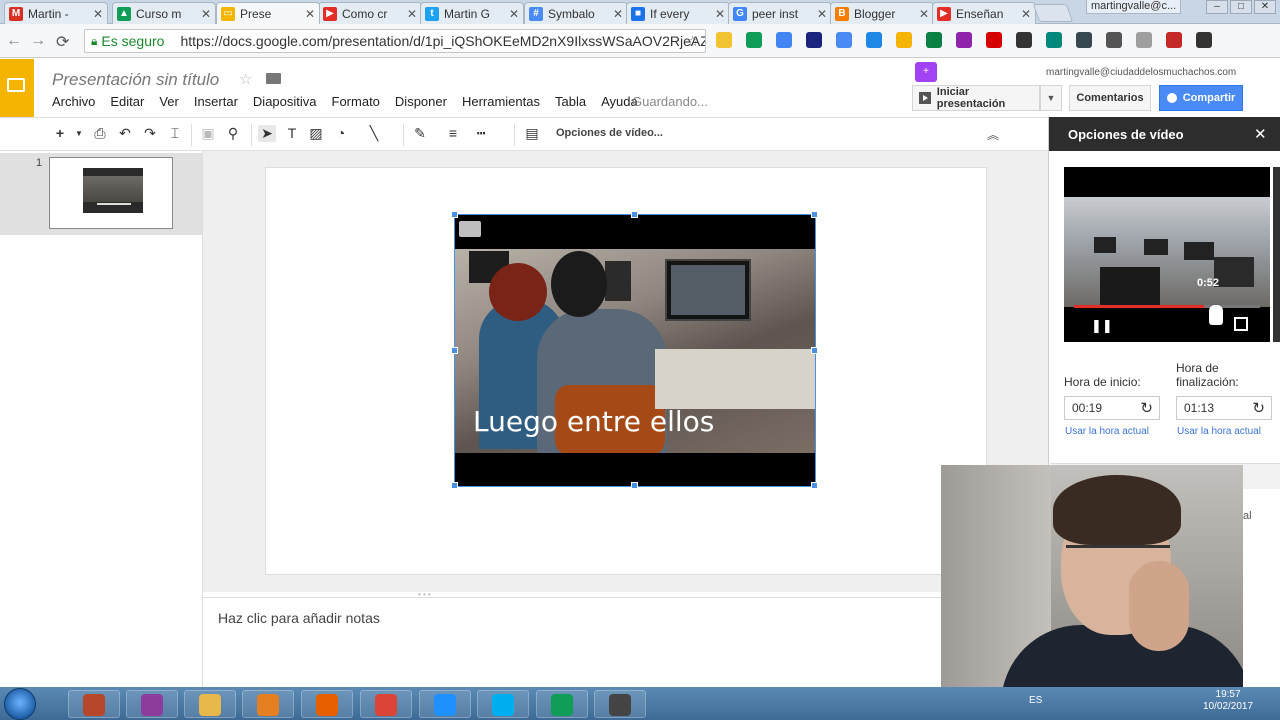  Describe the element at coordinates (532, 133) in the screenshot. I see `comment-icon: ▤` at that location.